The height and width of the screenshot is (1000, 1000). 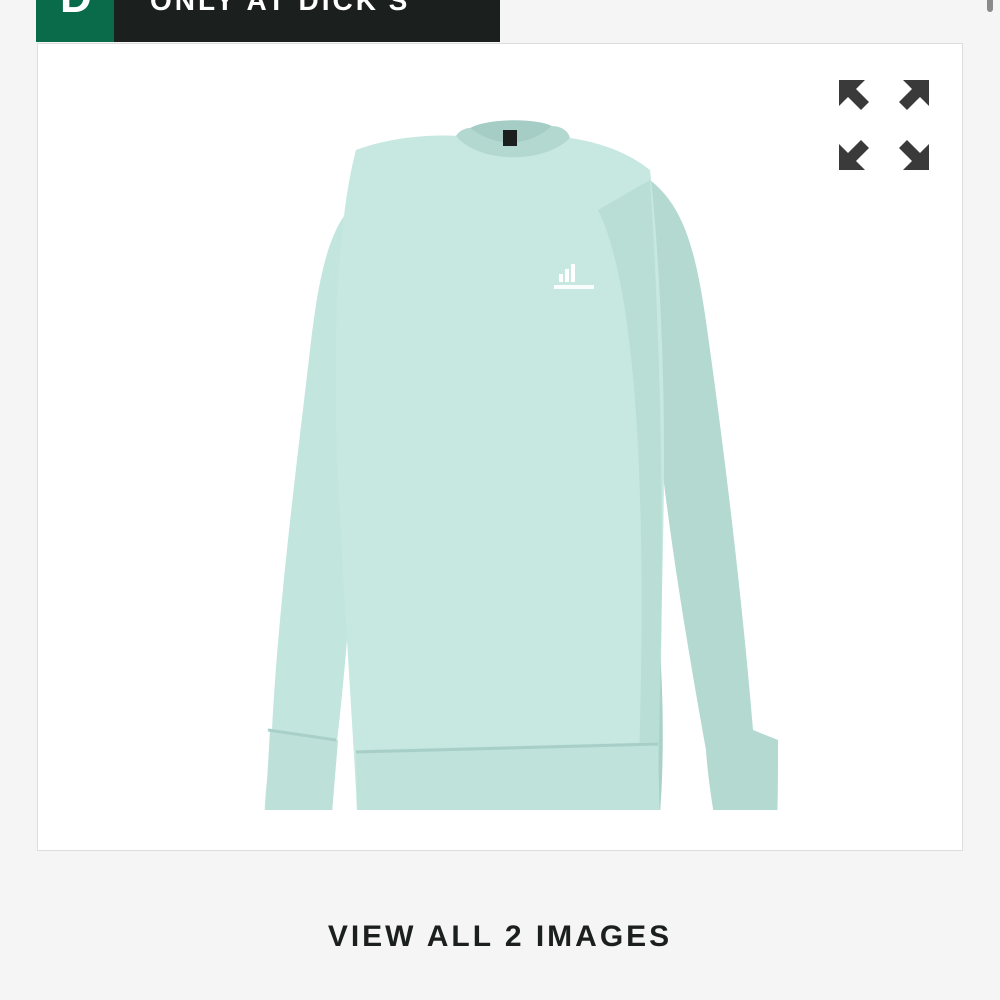 What do you see at coordinates (75, 21) in the screenshot?
I see `dicks-logo: D` at bounding box center [75, 21].